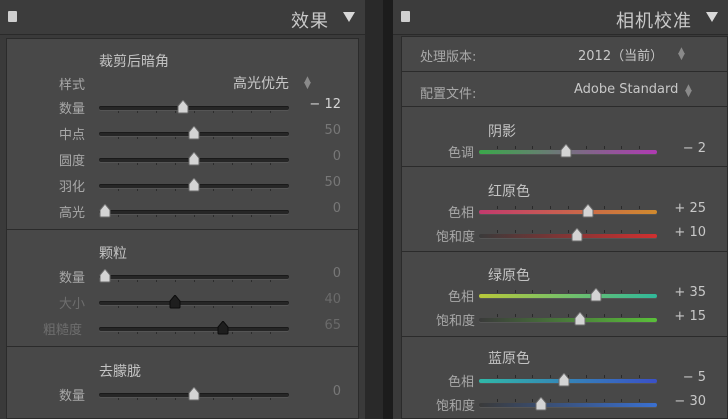 The width and height of the screenshot is (728, 419). Describe the element at coordinates (72, 278) in the screenshot. I see `slider-label: 数量` at that location.